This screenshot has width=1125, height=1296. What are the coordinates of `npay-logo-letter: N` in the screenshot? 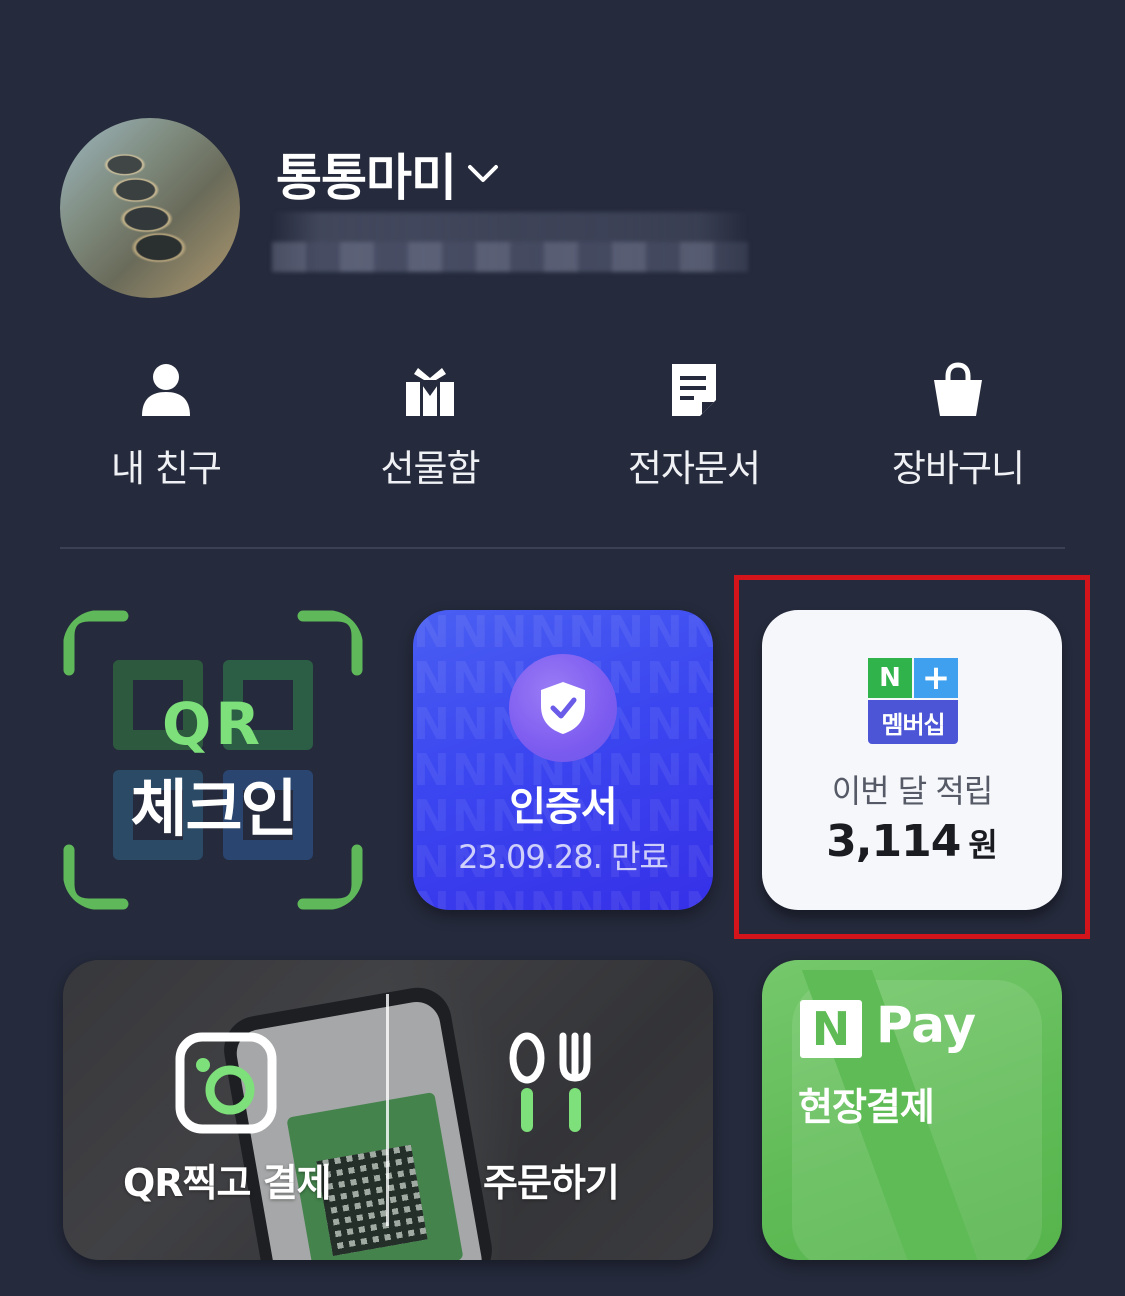 It's located at (831, 1029).